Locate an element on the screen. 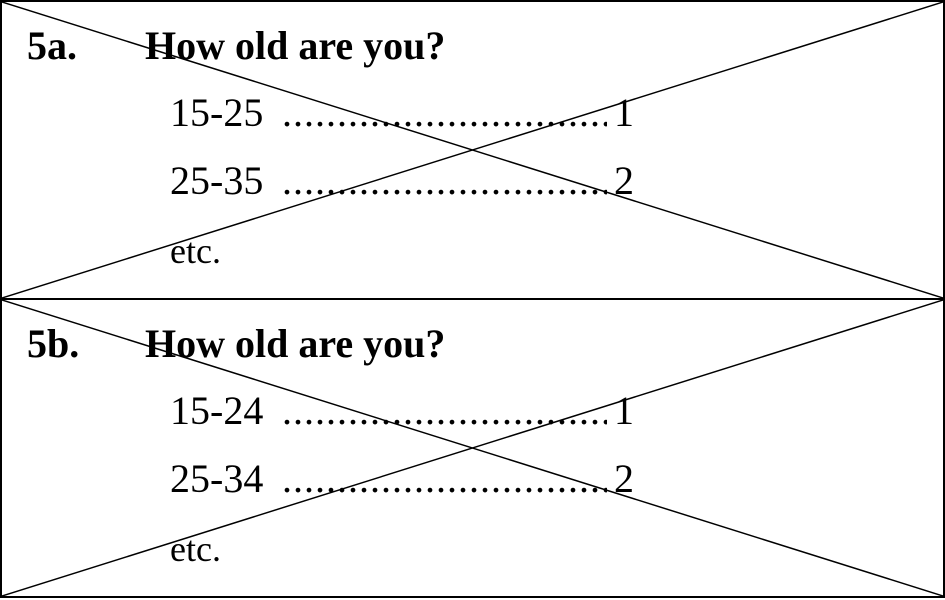  option-label: 15-25 is located at coordinates (217, 112).